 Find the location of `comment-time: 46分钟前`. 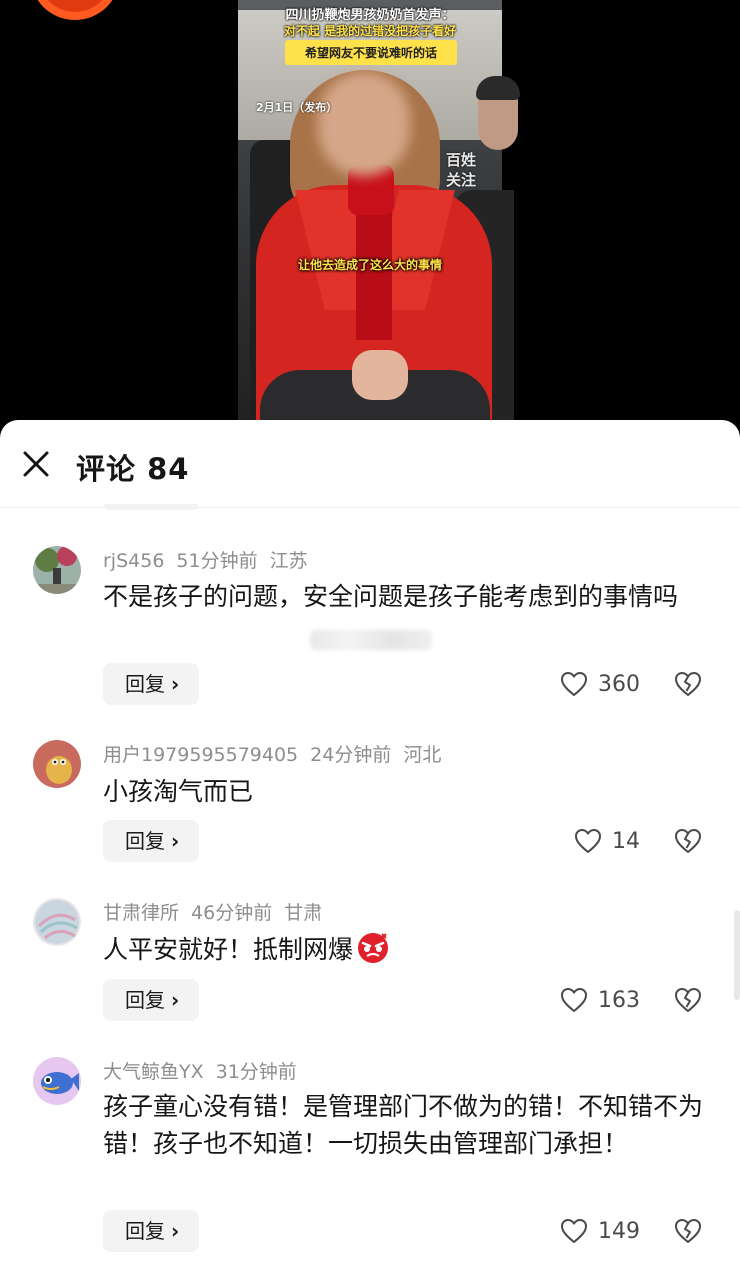

comment-time: 46分钟前 is located at coordinates (232, 913).